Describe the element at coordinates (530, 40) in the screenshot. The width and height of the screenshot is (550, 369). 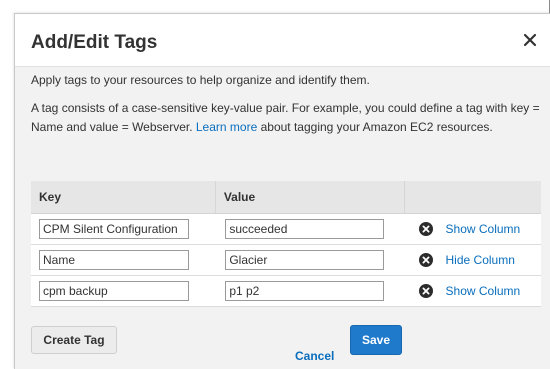
I see `close-icon` at that location.